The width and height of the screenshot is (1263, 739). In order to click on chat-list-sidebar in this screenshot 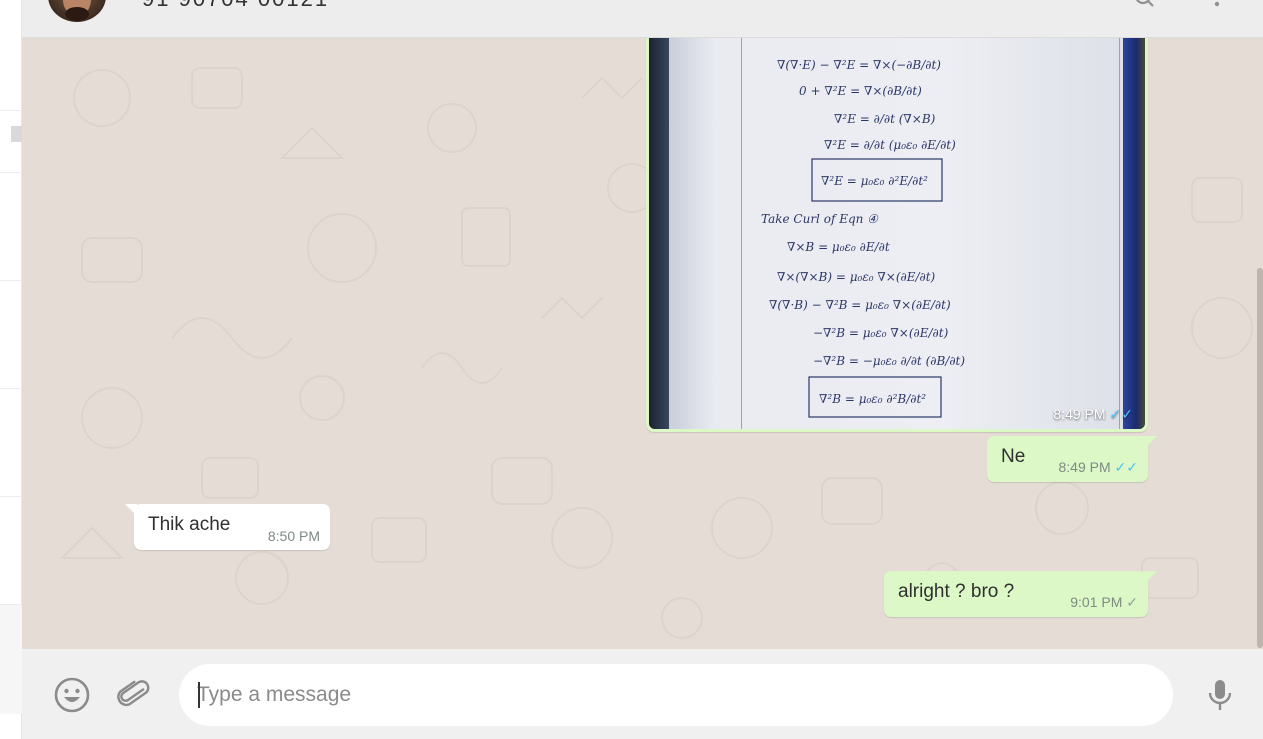, I will do `click(11, 369)`.